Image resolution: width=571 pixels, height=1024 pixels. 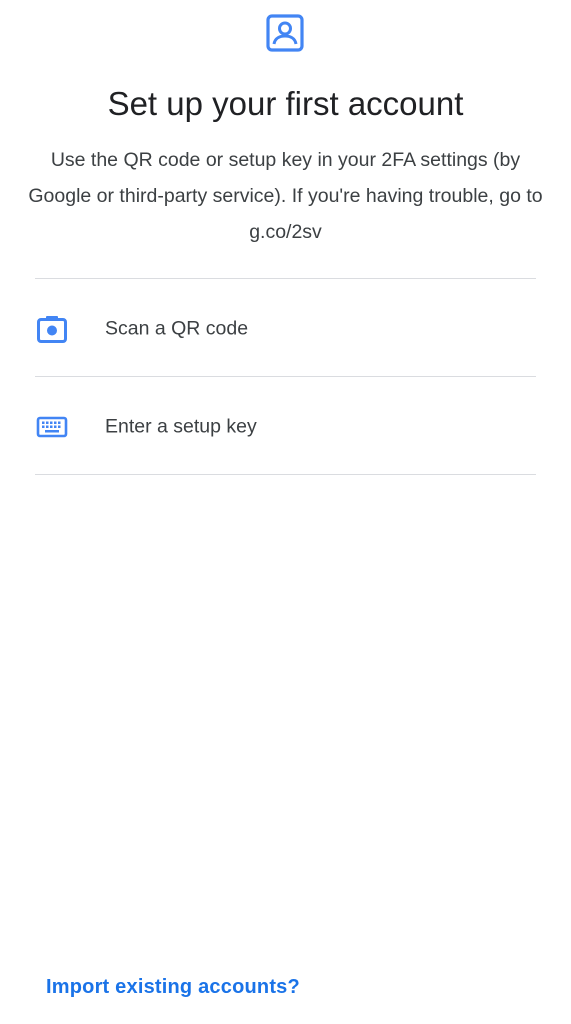 What do you see at coordinates (181, 426) in the screenshot?
I see `enter-setup-key-label: Enter a setup key` at bounding box center [181, 426].